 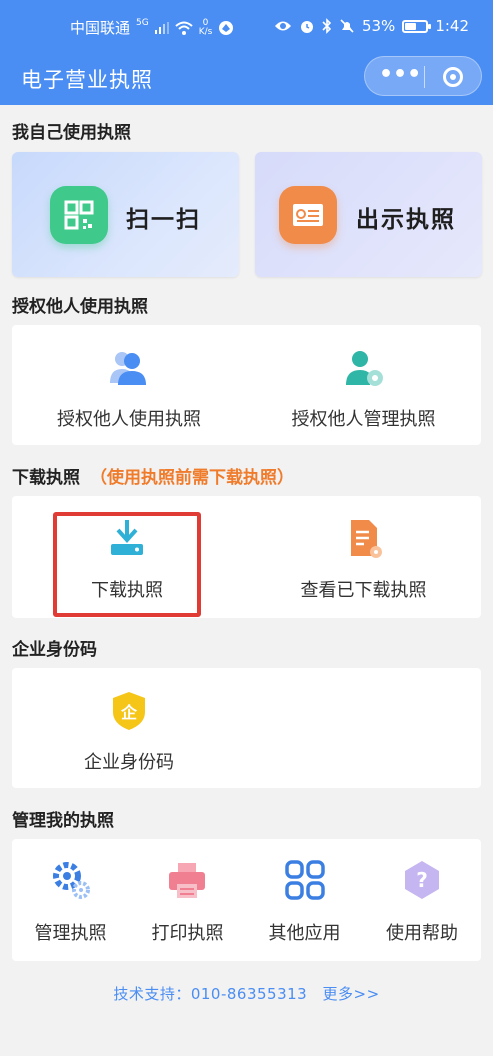 What do you see at coordinates (305, 880) in the screenshot?
I see `grid-icon` at bounding box center [305, 880].